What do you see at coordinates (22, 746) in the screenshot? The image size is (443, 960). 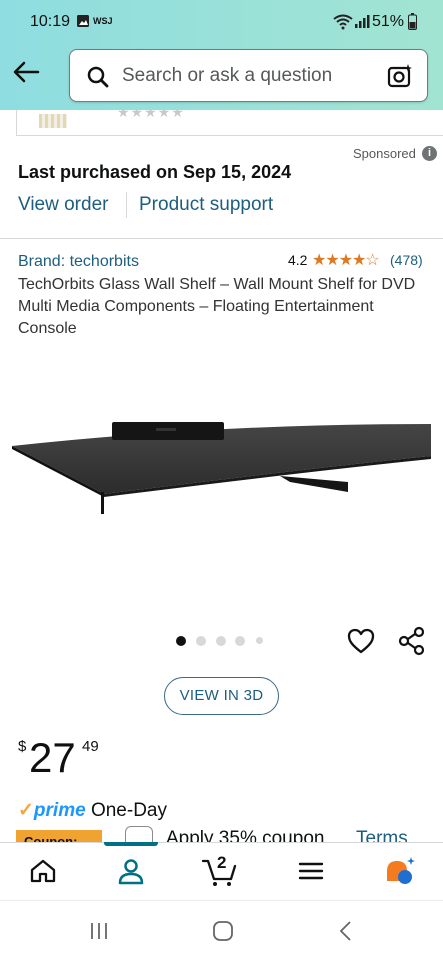 I see `price-currency: $` at bounding box center [22, 746].